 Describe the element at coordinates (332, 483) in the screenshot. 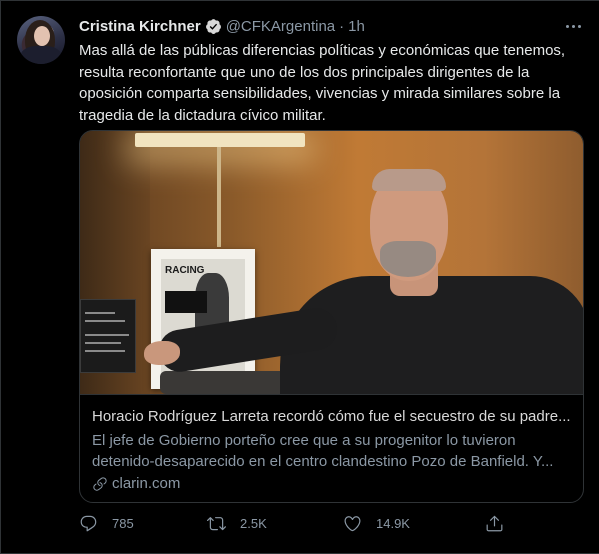

I see `card-link: clarin.com` at that location.